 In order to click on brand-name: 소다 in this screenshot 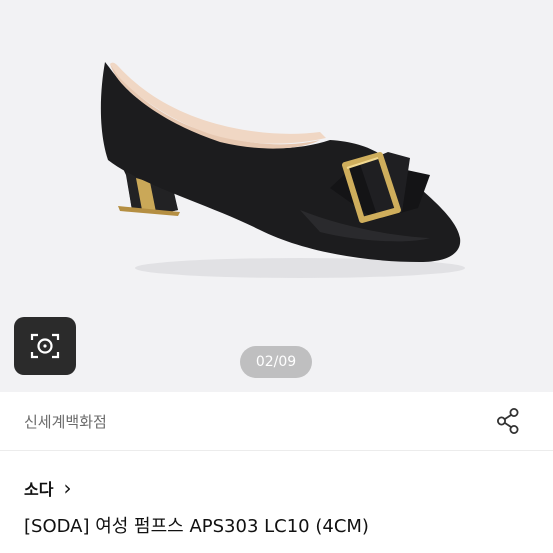, I will do `click(39, 489)`.